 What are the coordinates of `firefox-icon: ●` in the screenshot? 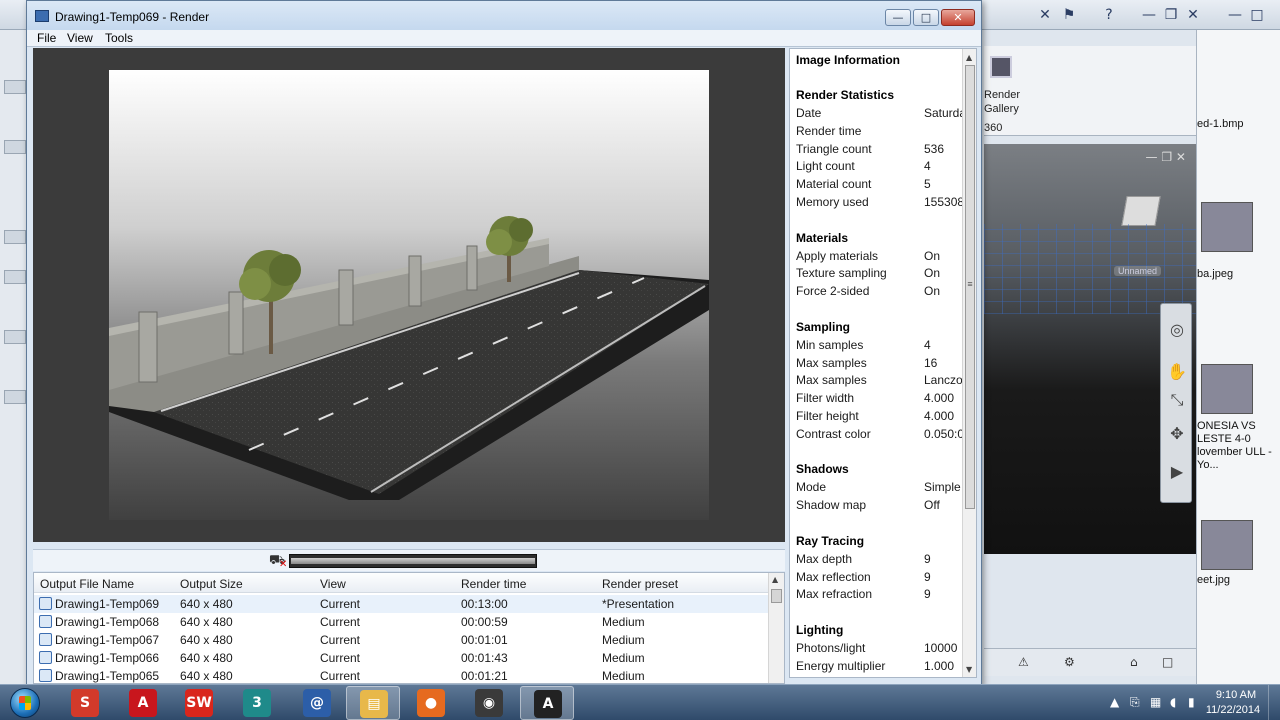 It's located at (431, 703).